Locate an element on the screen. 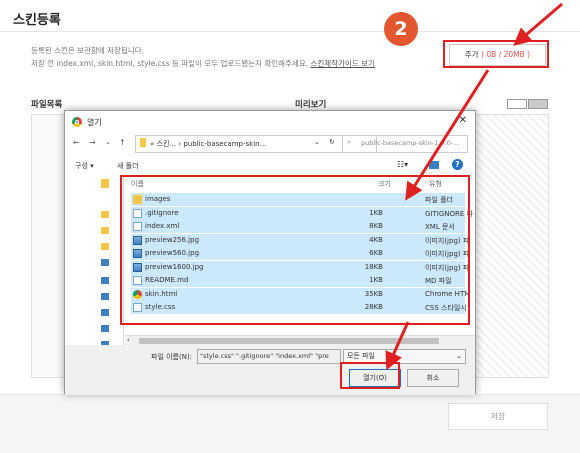 The height and width of the screenshot is (453, 580). history-chevron-icon: ⌄ is located at coordinates (108, 142).